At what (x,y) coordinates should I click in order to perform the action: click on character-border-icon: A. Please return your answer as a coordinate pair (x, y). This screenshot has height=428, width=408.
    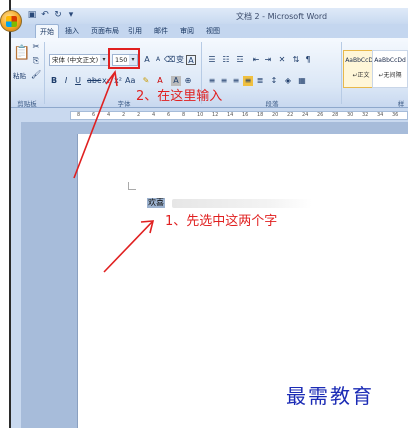
    Looking at the image, I should click on (191, 60).